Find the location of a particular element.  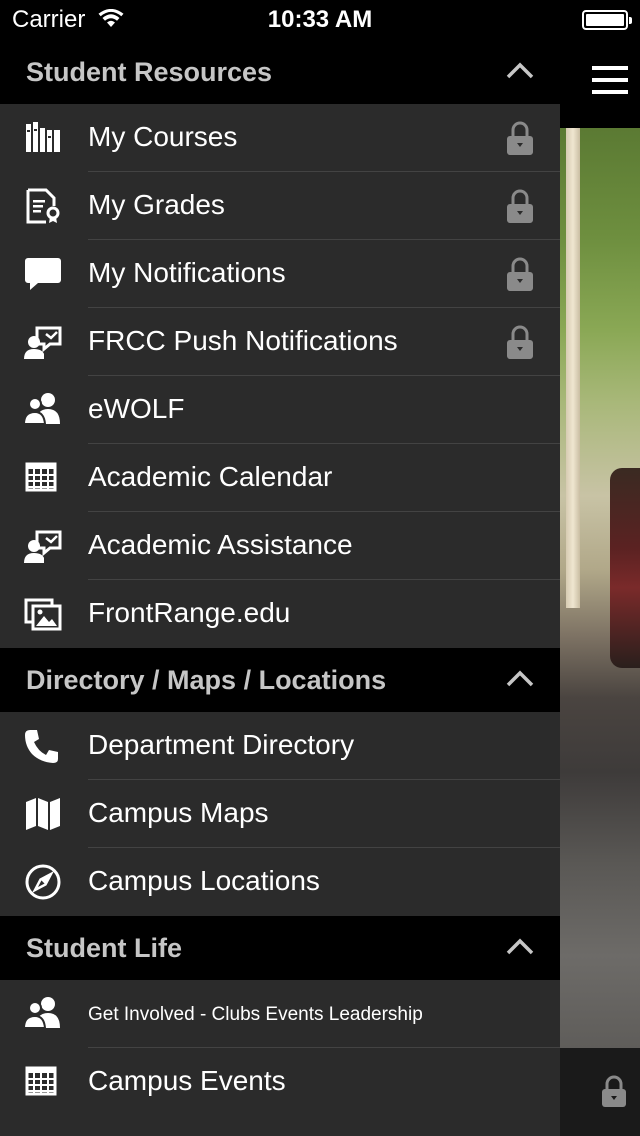

menu-item-label: Campus Maps is located at coordinates (178, 812).